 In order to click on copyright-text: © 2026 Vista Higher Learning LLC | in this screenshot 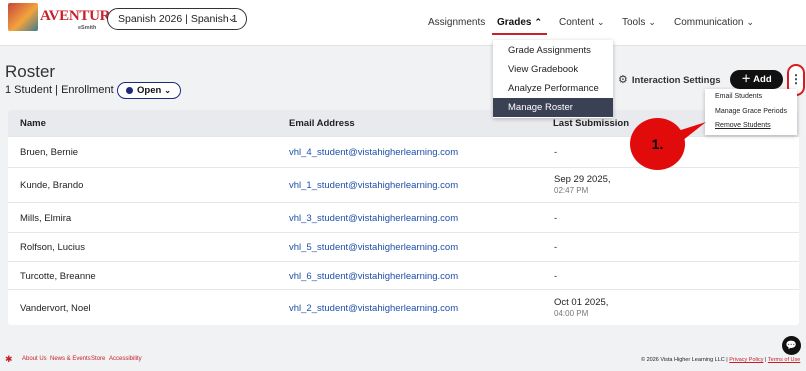, I will do `click(684, 360)`.